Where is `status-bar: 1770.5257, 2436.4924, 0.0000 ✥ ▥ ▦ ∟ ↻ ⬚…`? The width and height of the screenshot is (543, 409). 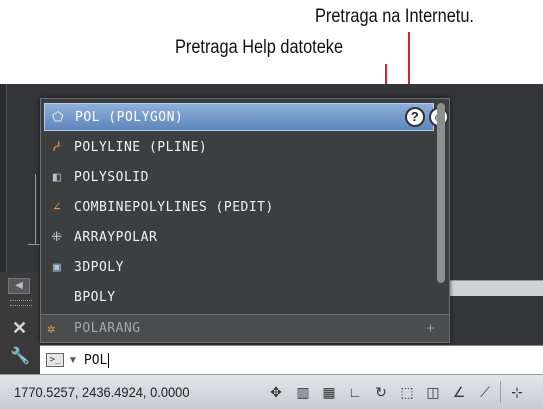
status-bar: 1770.5257, 2436.4924, 0.0000 ✥ ▥ ▦ ∟ ↻ ⬚… is located at coordinates (271, 391).